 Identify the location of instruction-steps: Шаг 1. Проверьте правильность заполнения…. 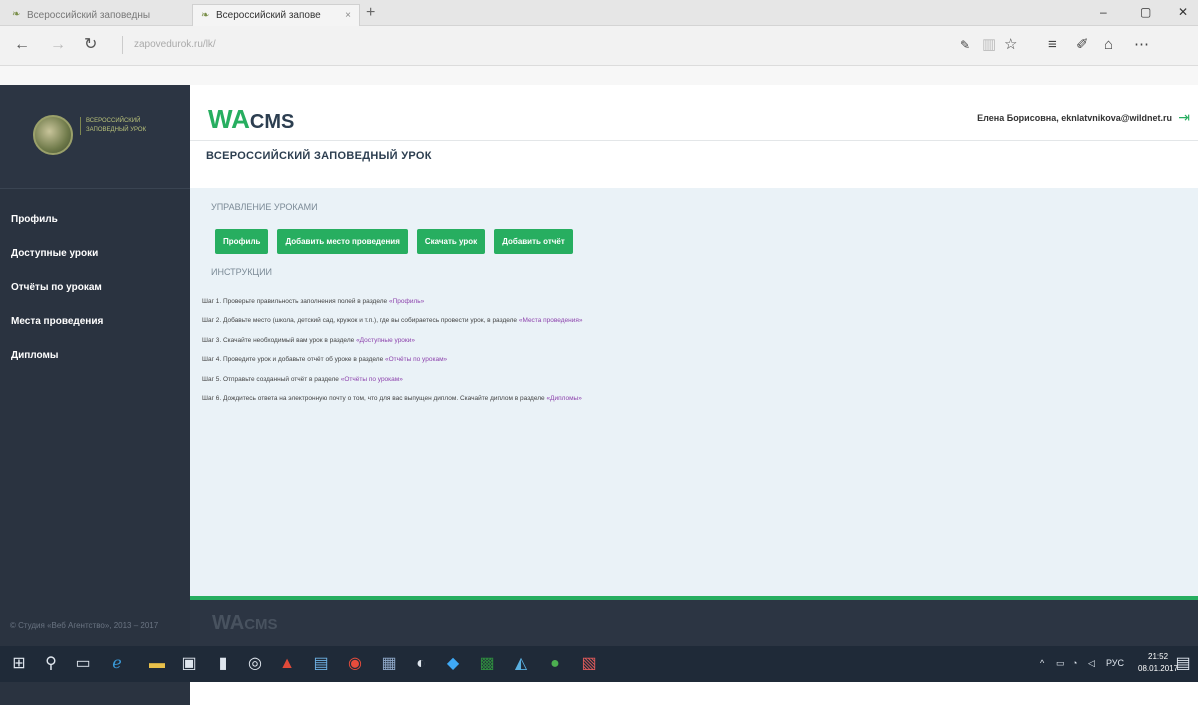
(692, 350).